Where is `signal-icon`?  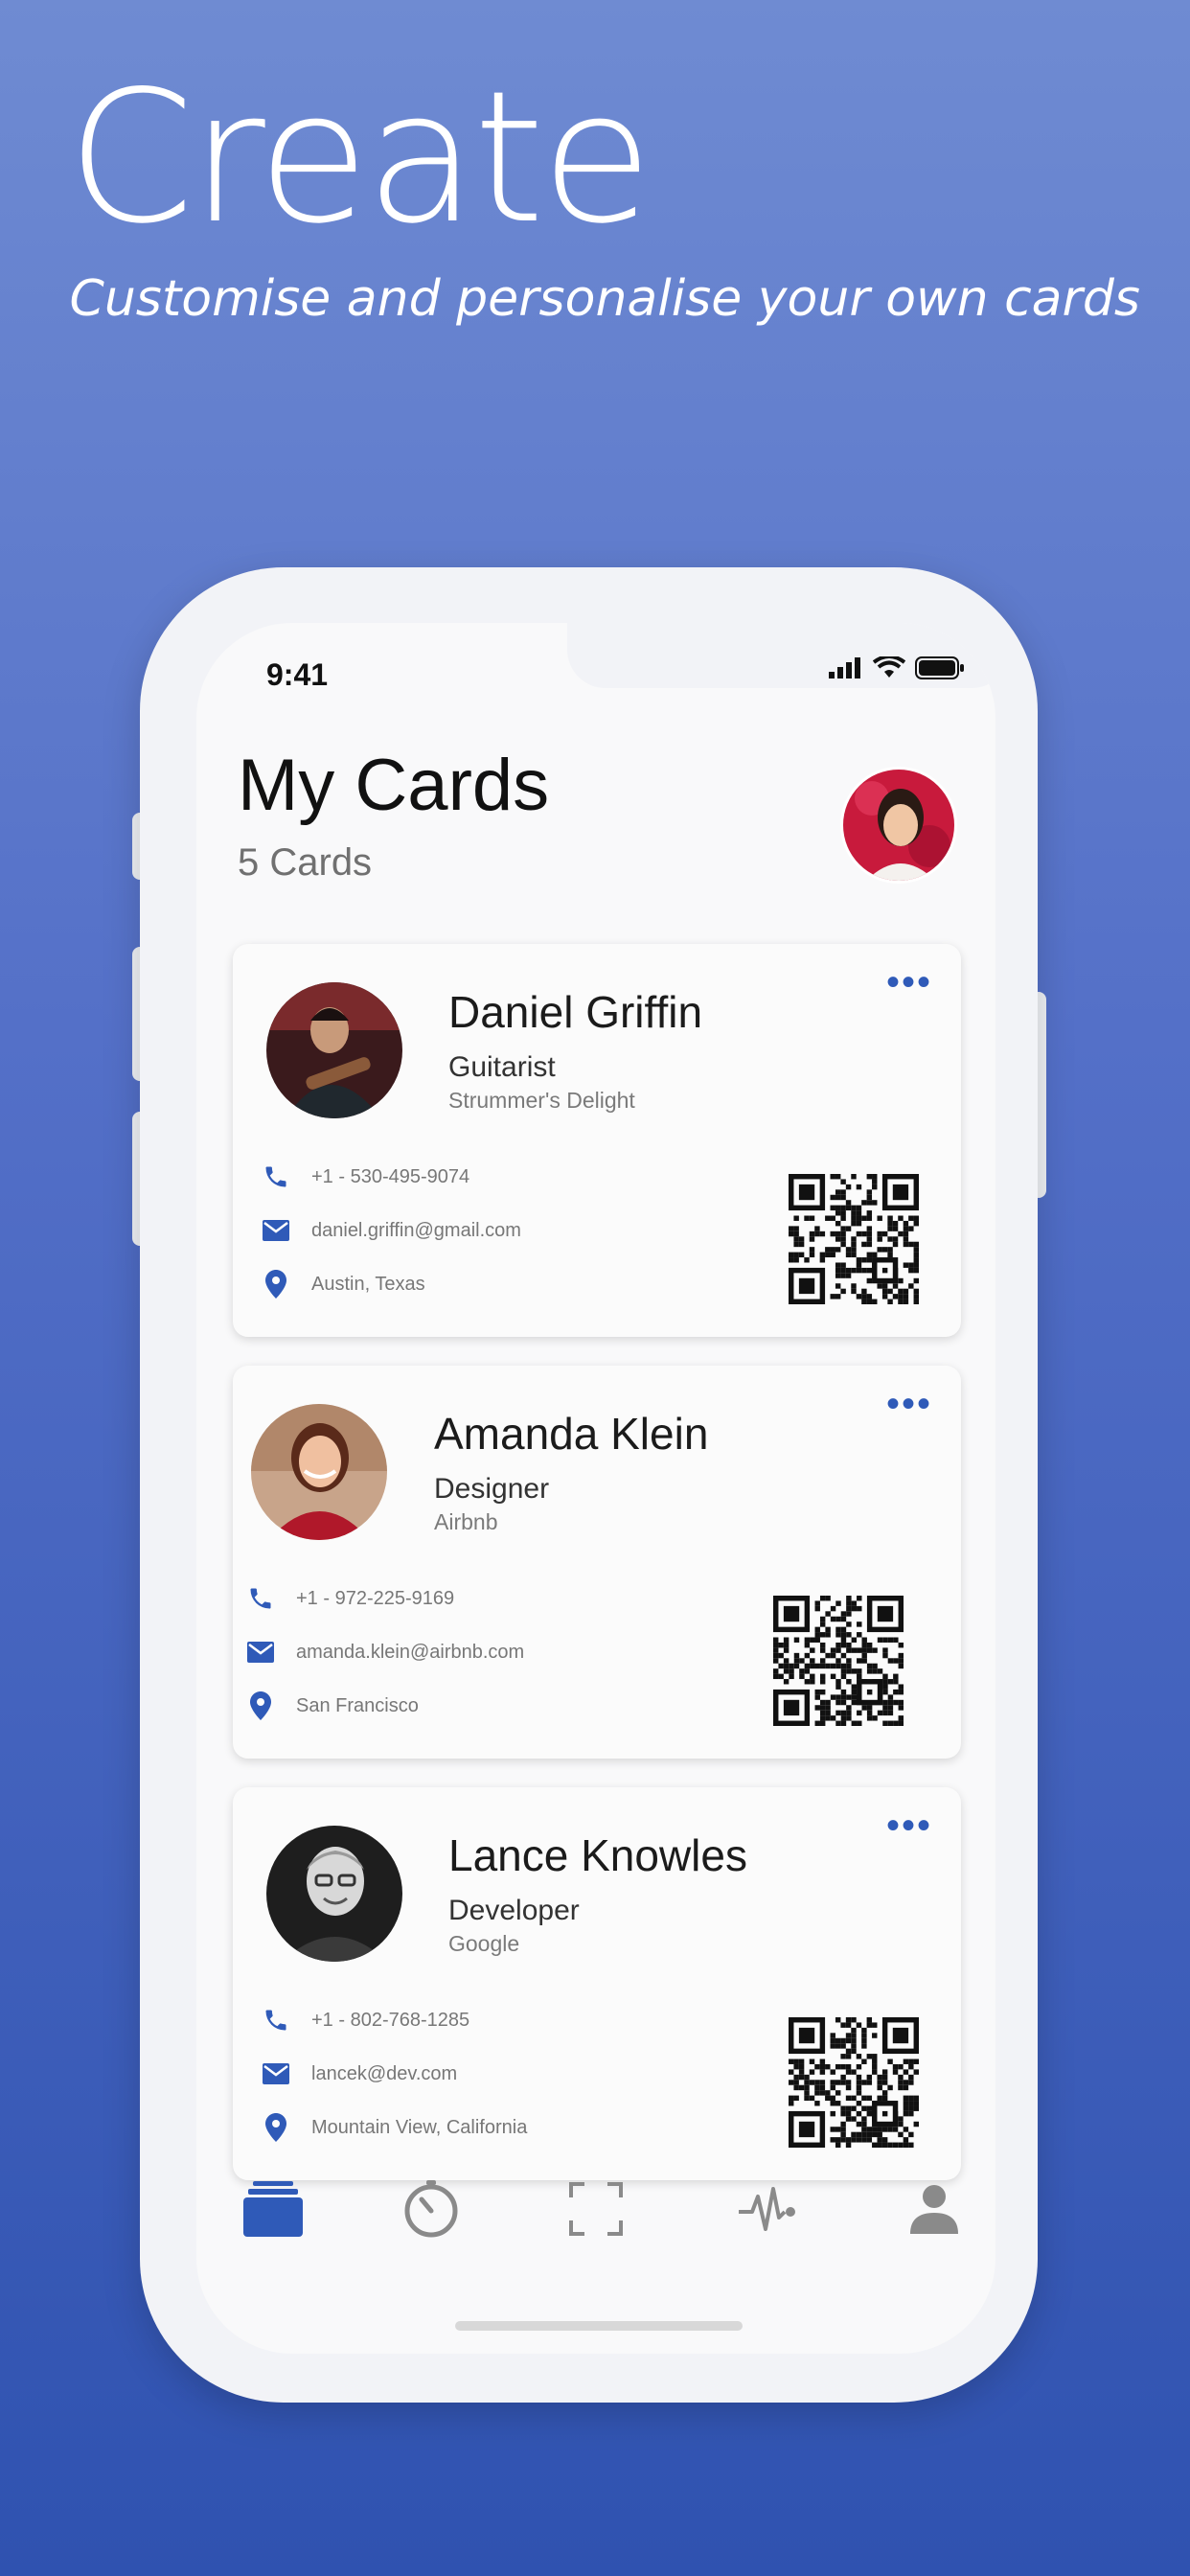
signal-icon is located at coordinates (844, 667).